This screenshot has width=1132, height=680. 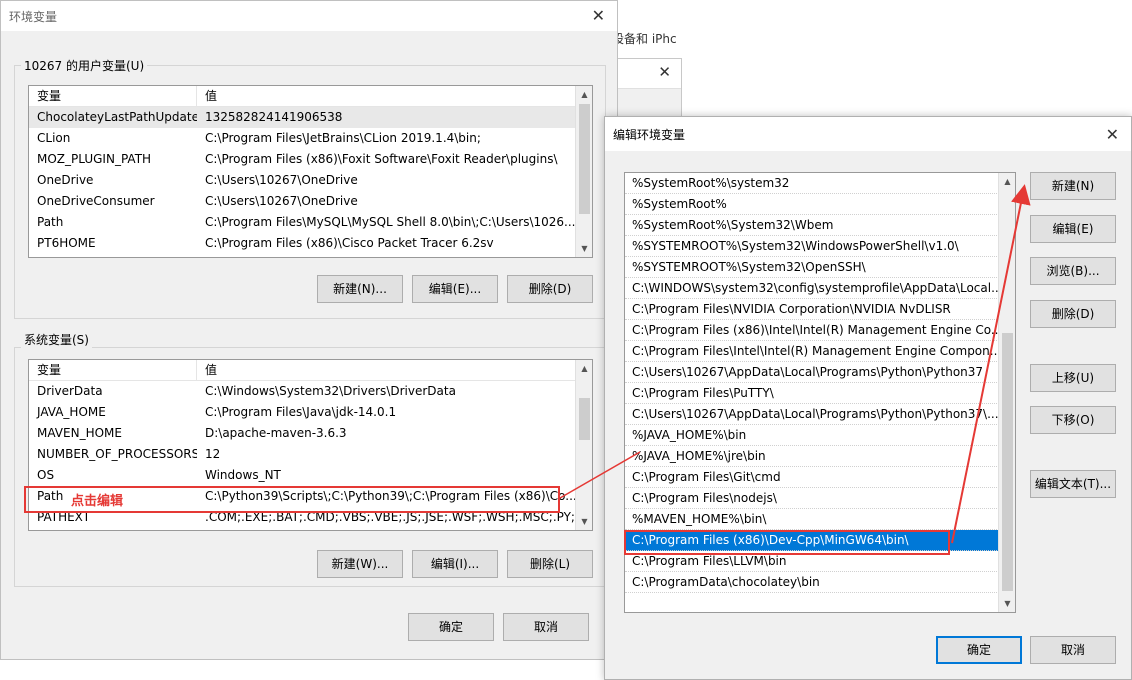 I want to click on dialog-title: 编辑环境变量, so click(x=649, y=134).